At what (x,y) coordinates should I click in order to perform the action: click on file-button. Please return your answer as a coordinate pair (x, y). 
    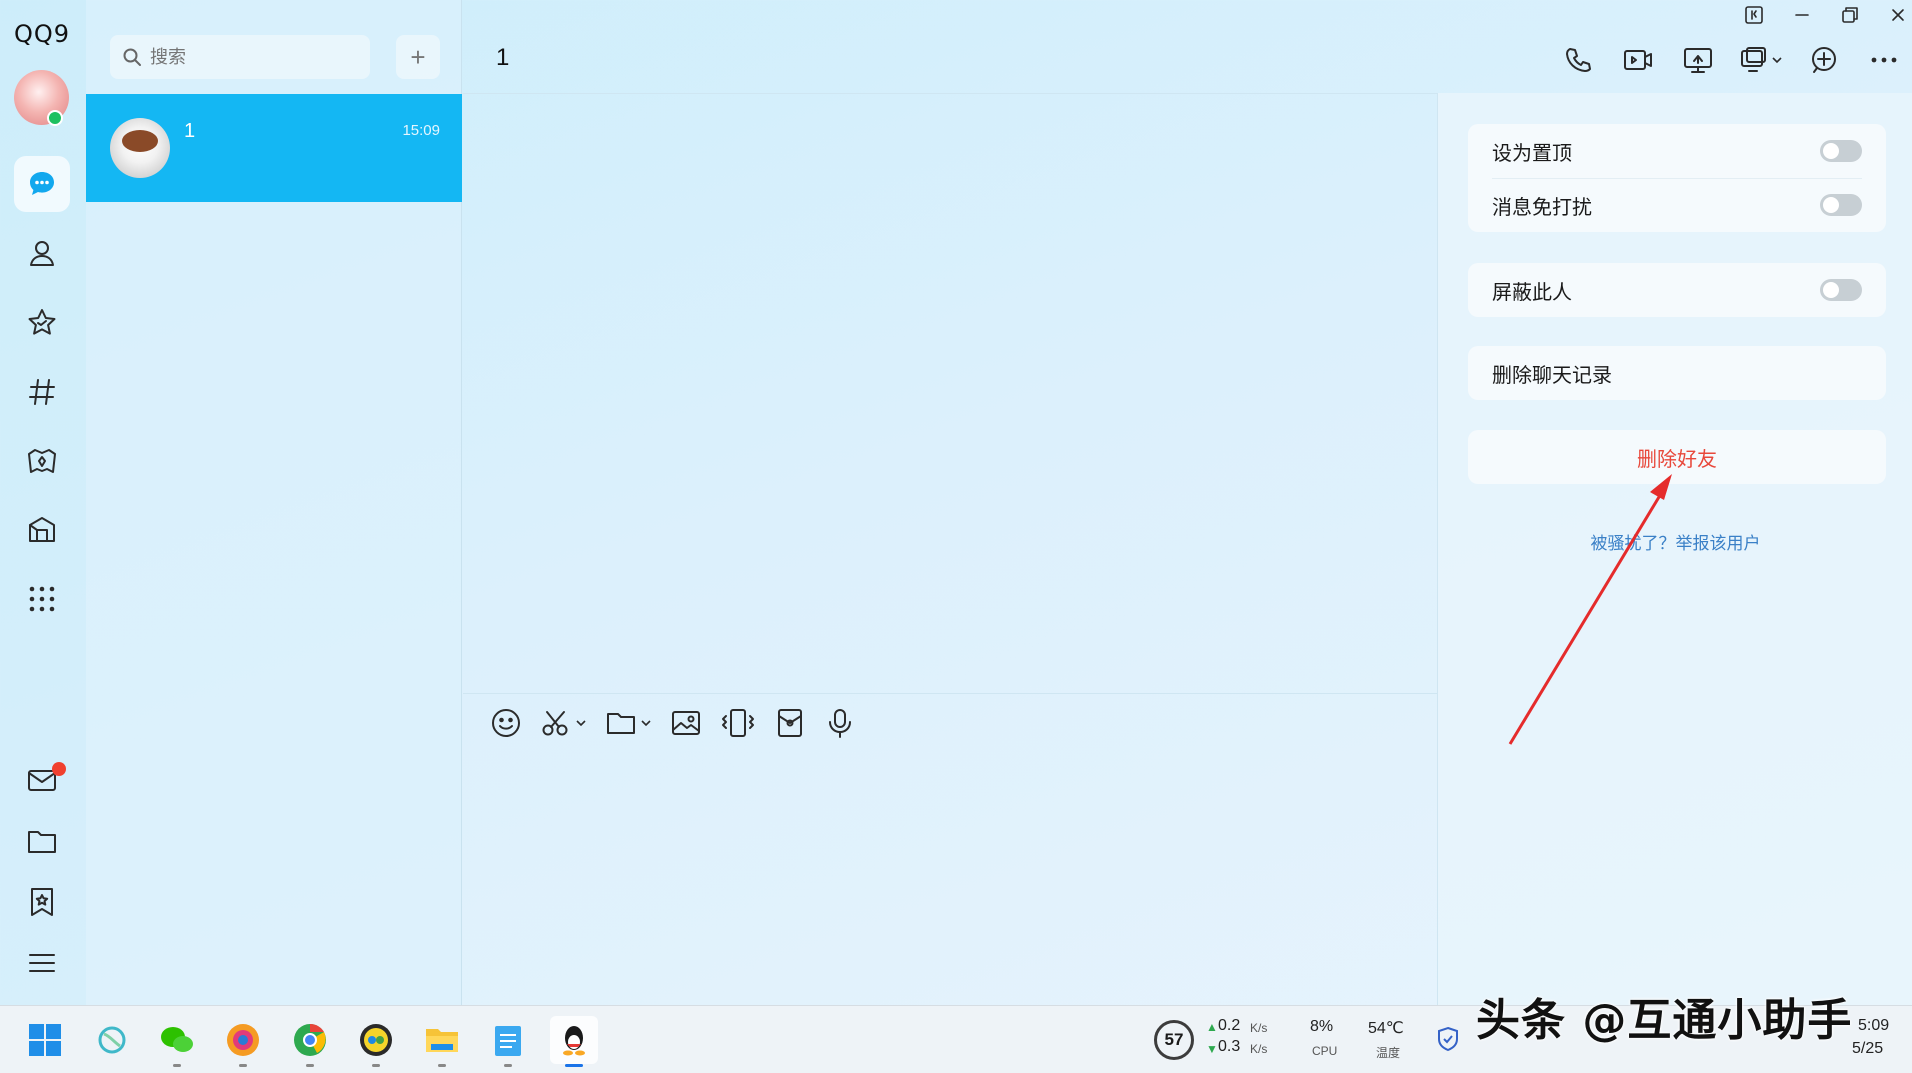
    Looking at the image, I should click on (628, 723).